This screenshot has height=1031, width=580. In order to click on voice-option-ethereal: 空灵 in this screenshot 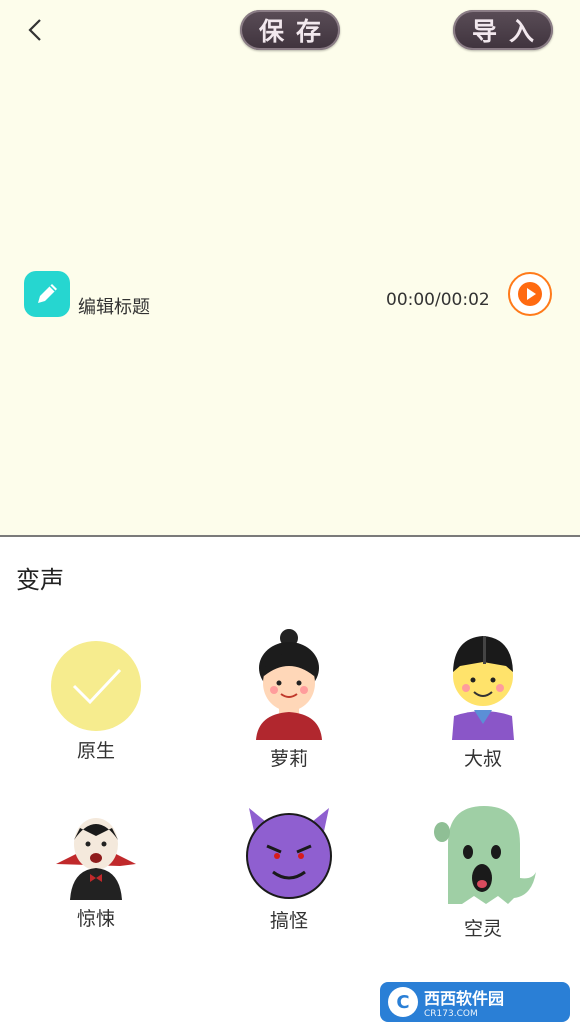, I will do `click(483, 870)`.